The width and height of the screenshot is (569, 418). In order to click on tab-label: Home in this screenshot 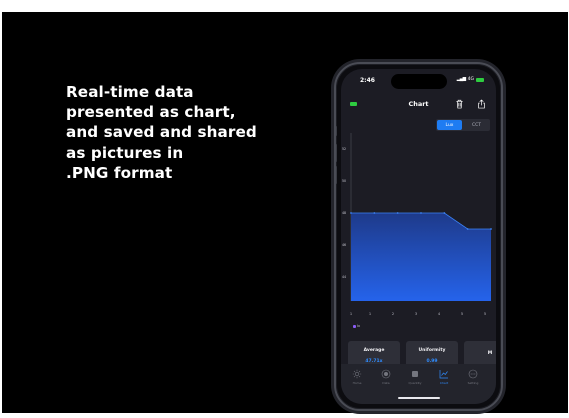, I will do `click(357, 383)`.